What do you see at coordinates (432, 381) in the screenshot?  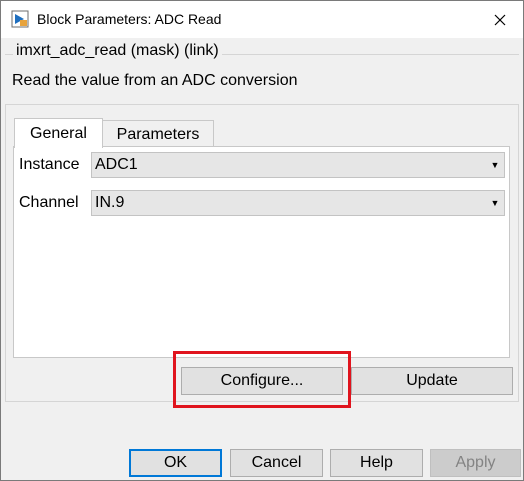 I see `update-button: Update` at bounding box center [432, 381].